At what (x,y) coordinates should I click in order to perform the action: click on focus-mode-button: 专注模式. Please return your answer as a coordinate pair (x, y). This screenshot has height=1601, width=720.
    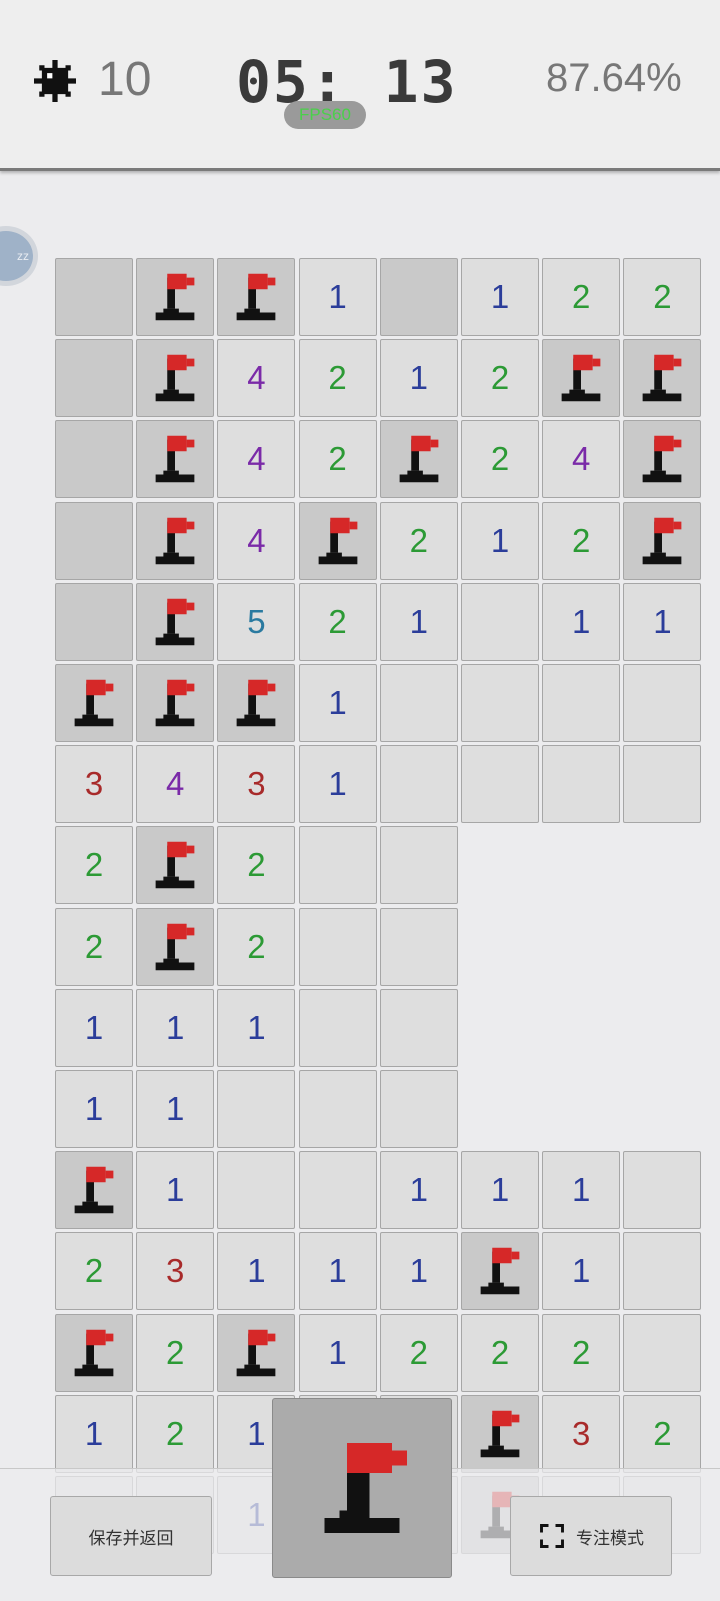
    Looking at the image, I should click on (591, 1536).